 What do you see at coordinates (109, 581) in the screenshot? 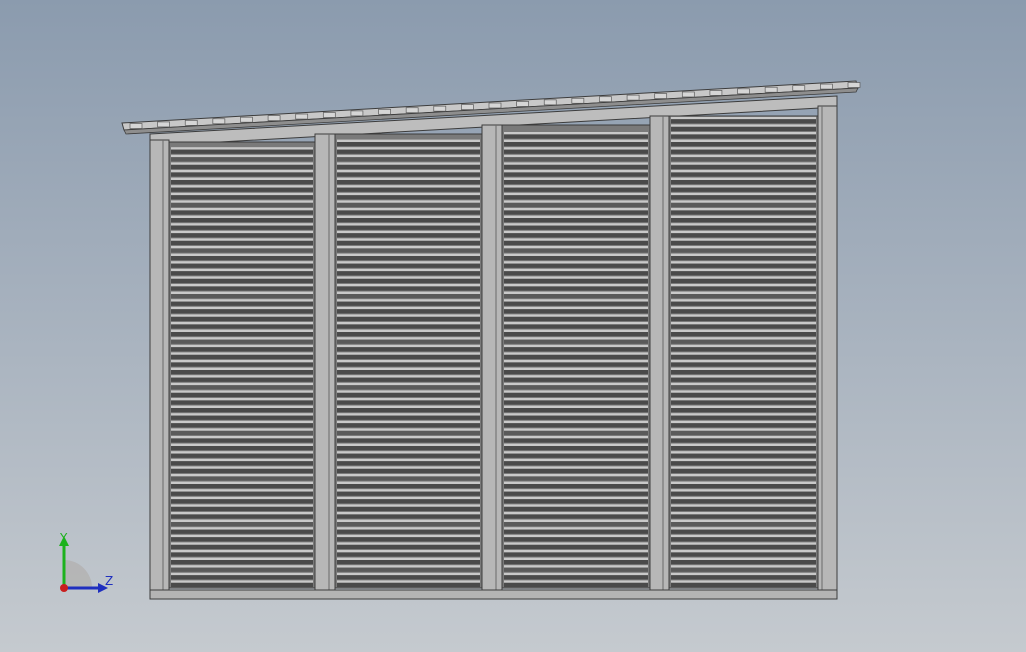
I see `z-axis-label: Z` at bounding box center [109, 581].